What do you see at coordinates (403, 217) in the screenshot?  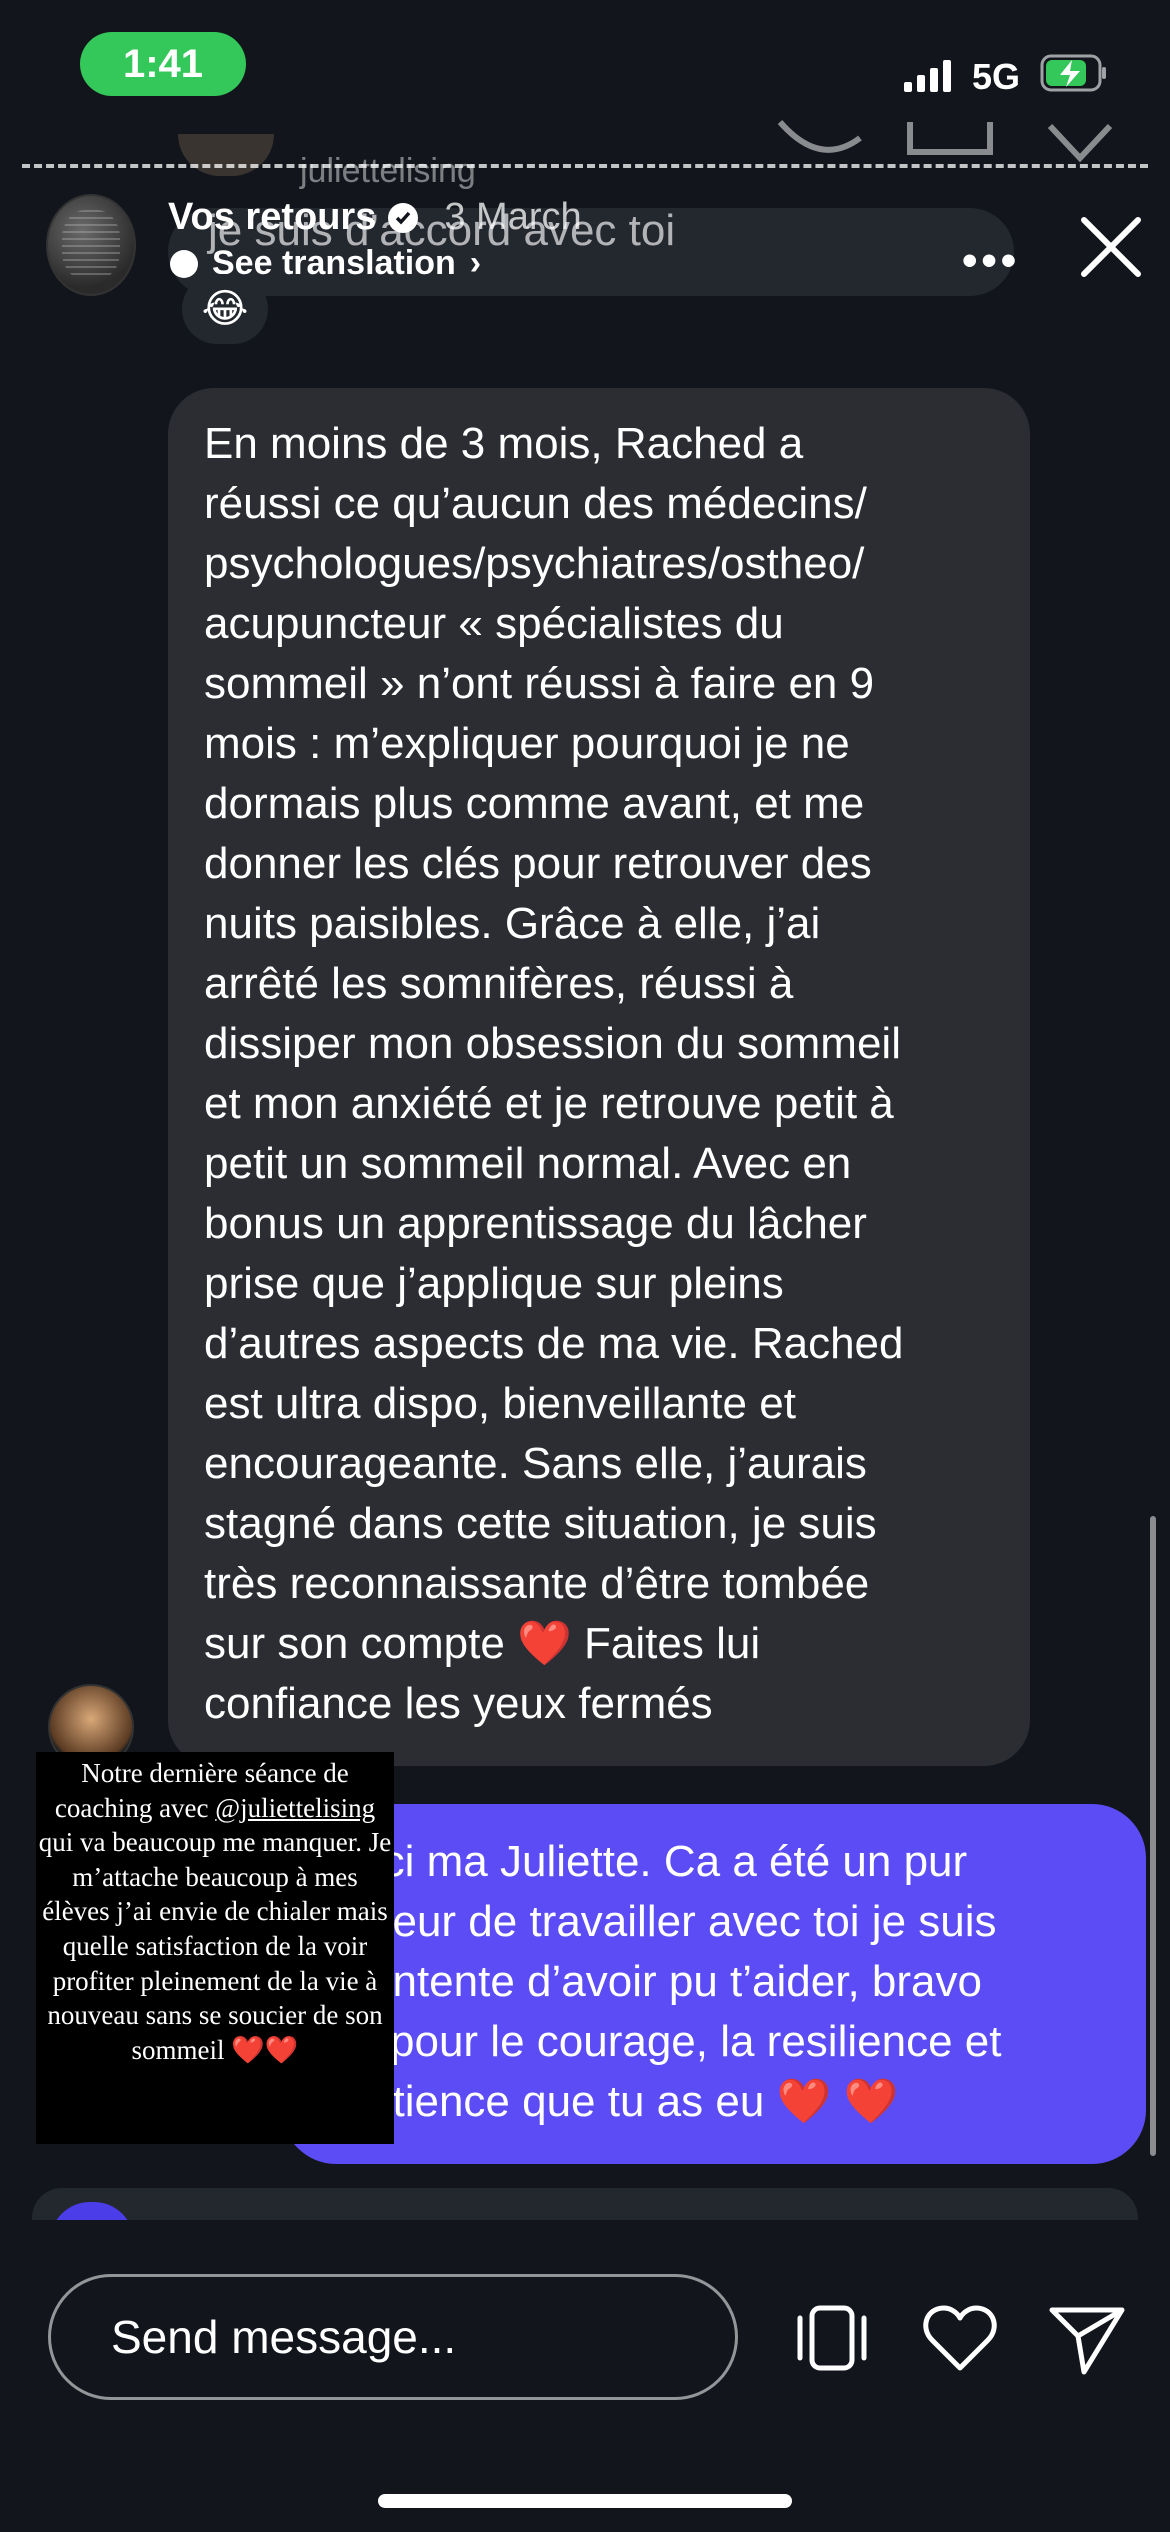 I see `verified-badge-icon` at bounding box center [403, 217].